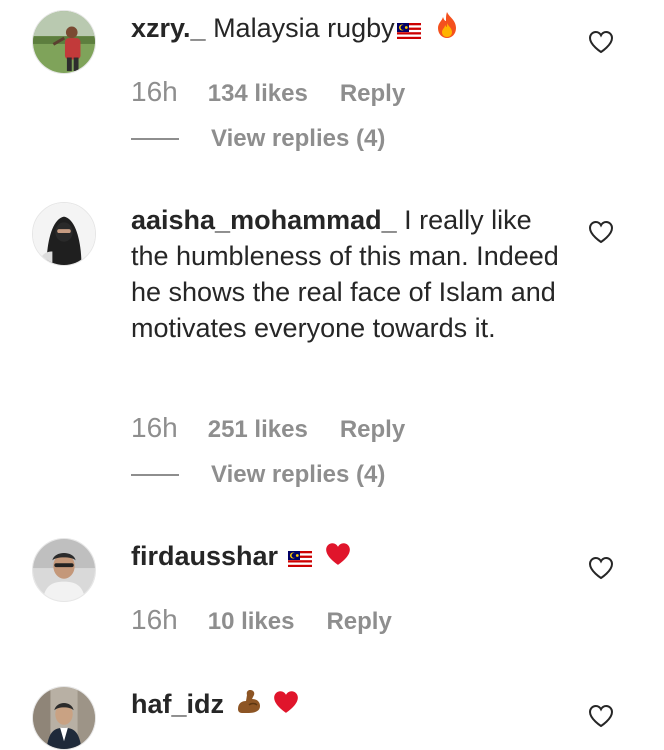  I want to click on comment-likes: 10 likes, so click(251, 622).